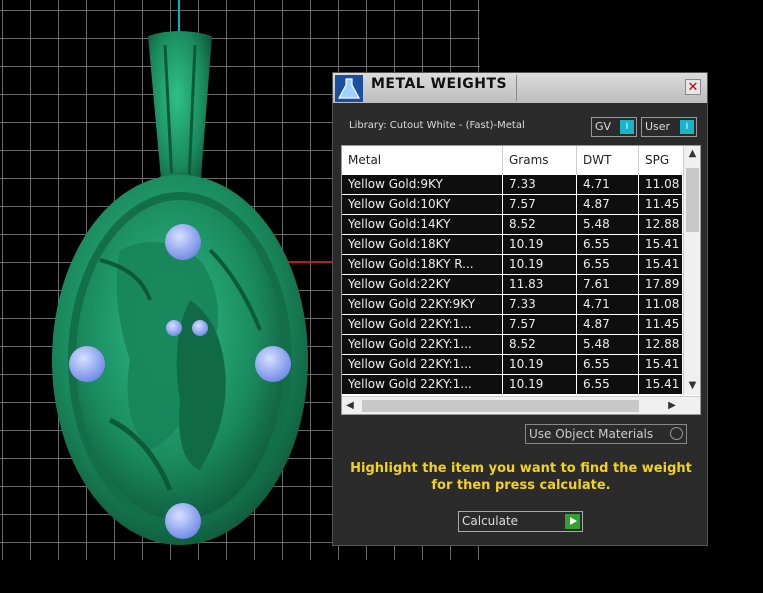 This screenshot has height=593, width=763. I want to click on table-cell: Yellow Gold:10KY, so click(422, 204).